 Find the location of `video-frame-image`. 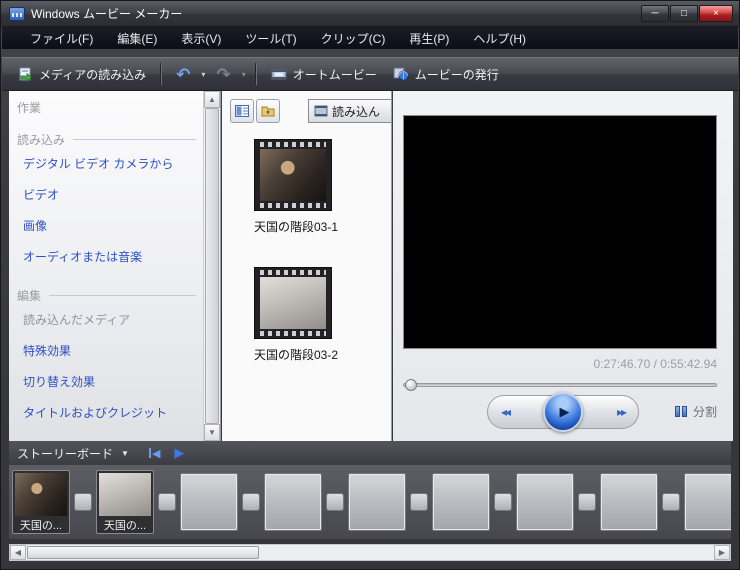

video-frame-image is located at coordinates (293, 175).